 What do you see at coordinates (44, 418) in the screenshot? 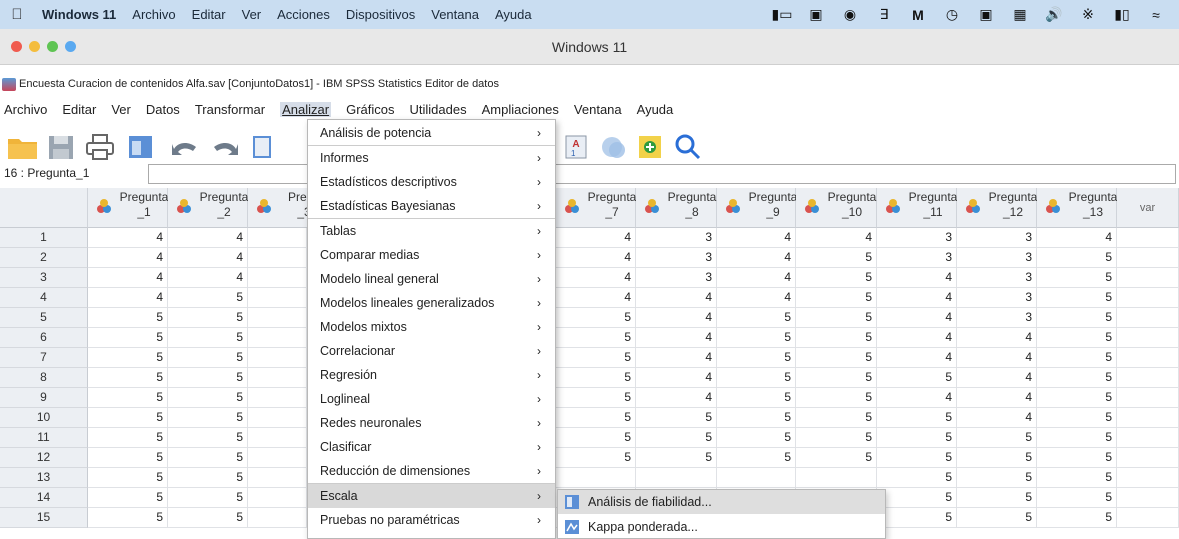
I see `row-header: 10` at bounding box center [44, 418].